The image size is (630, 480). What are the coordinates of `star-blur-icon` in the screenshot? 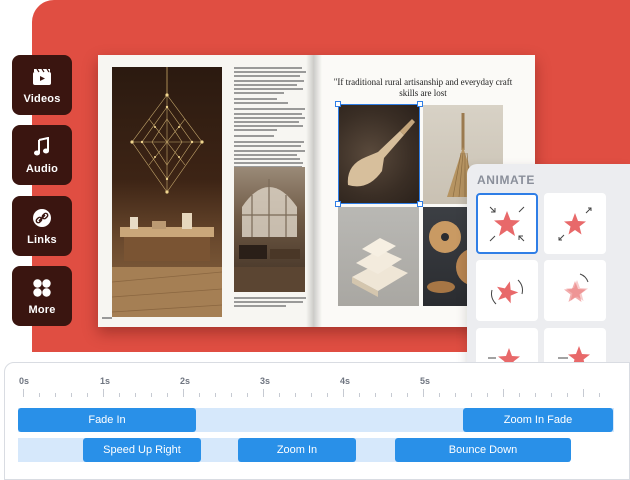 It's located at (576, 287).